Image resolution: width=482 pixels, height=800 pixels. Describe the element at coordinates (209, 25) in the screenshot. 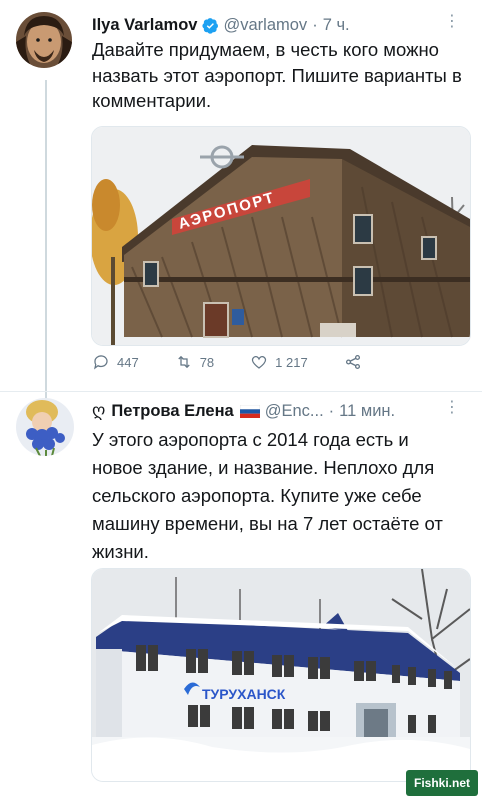

I see `verified-badge-icon` at that location.